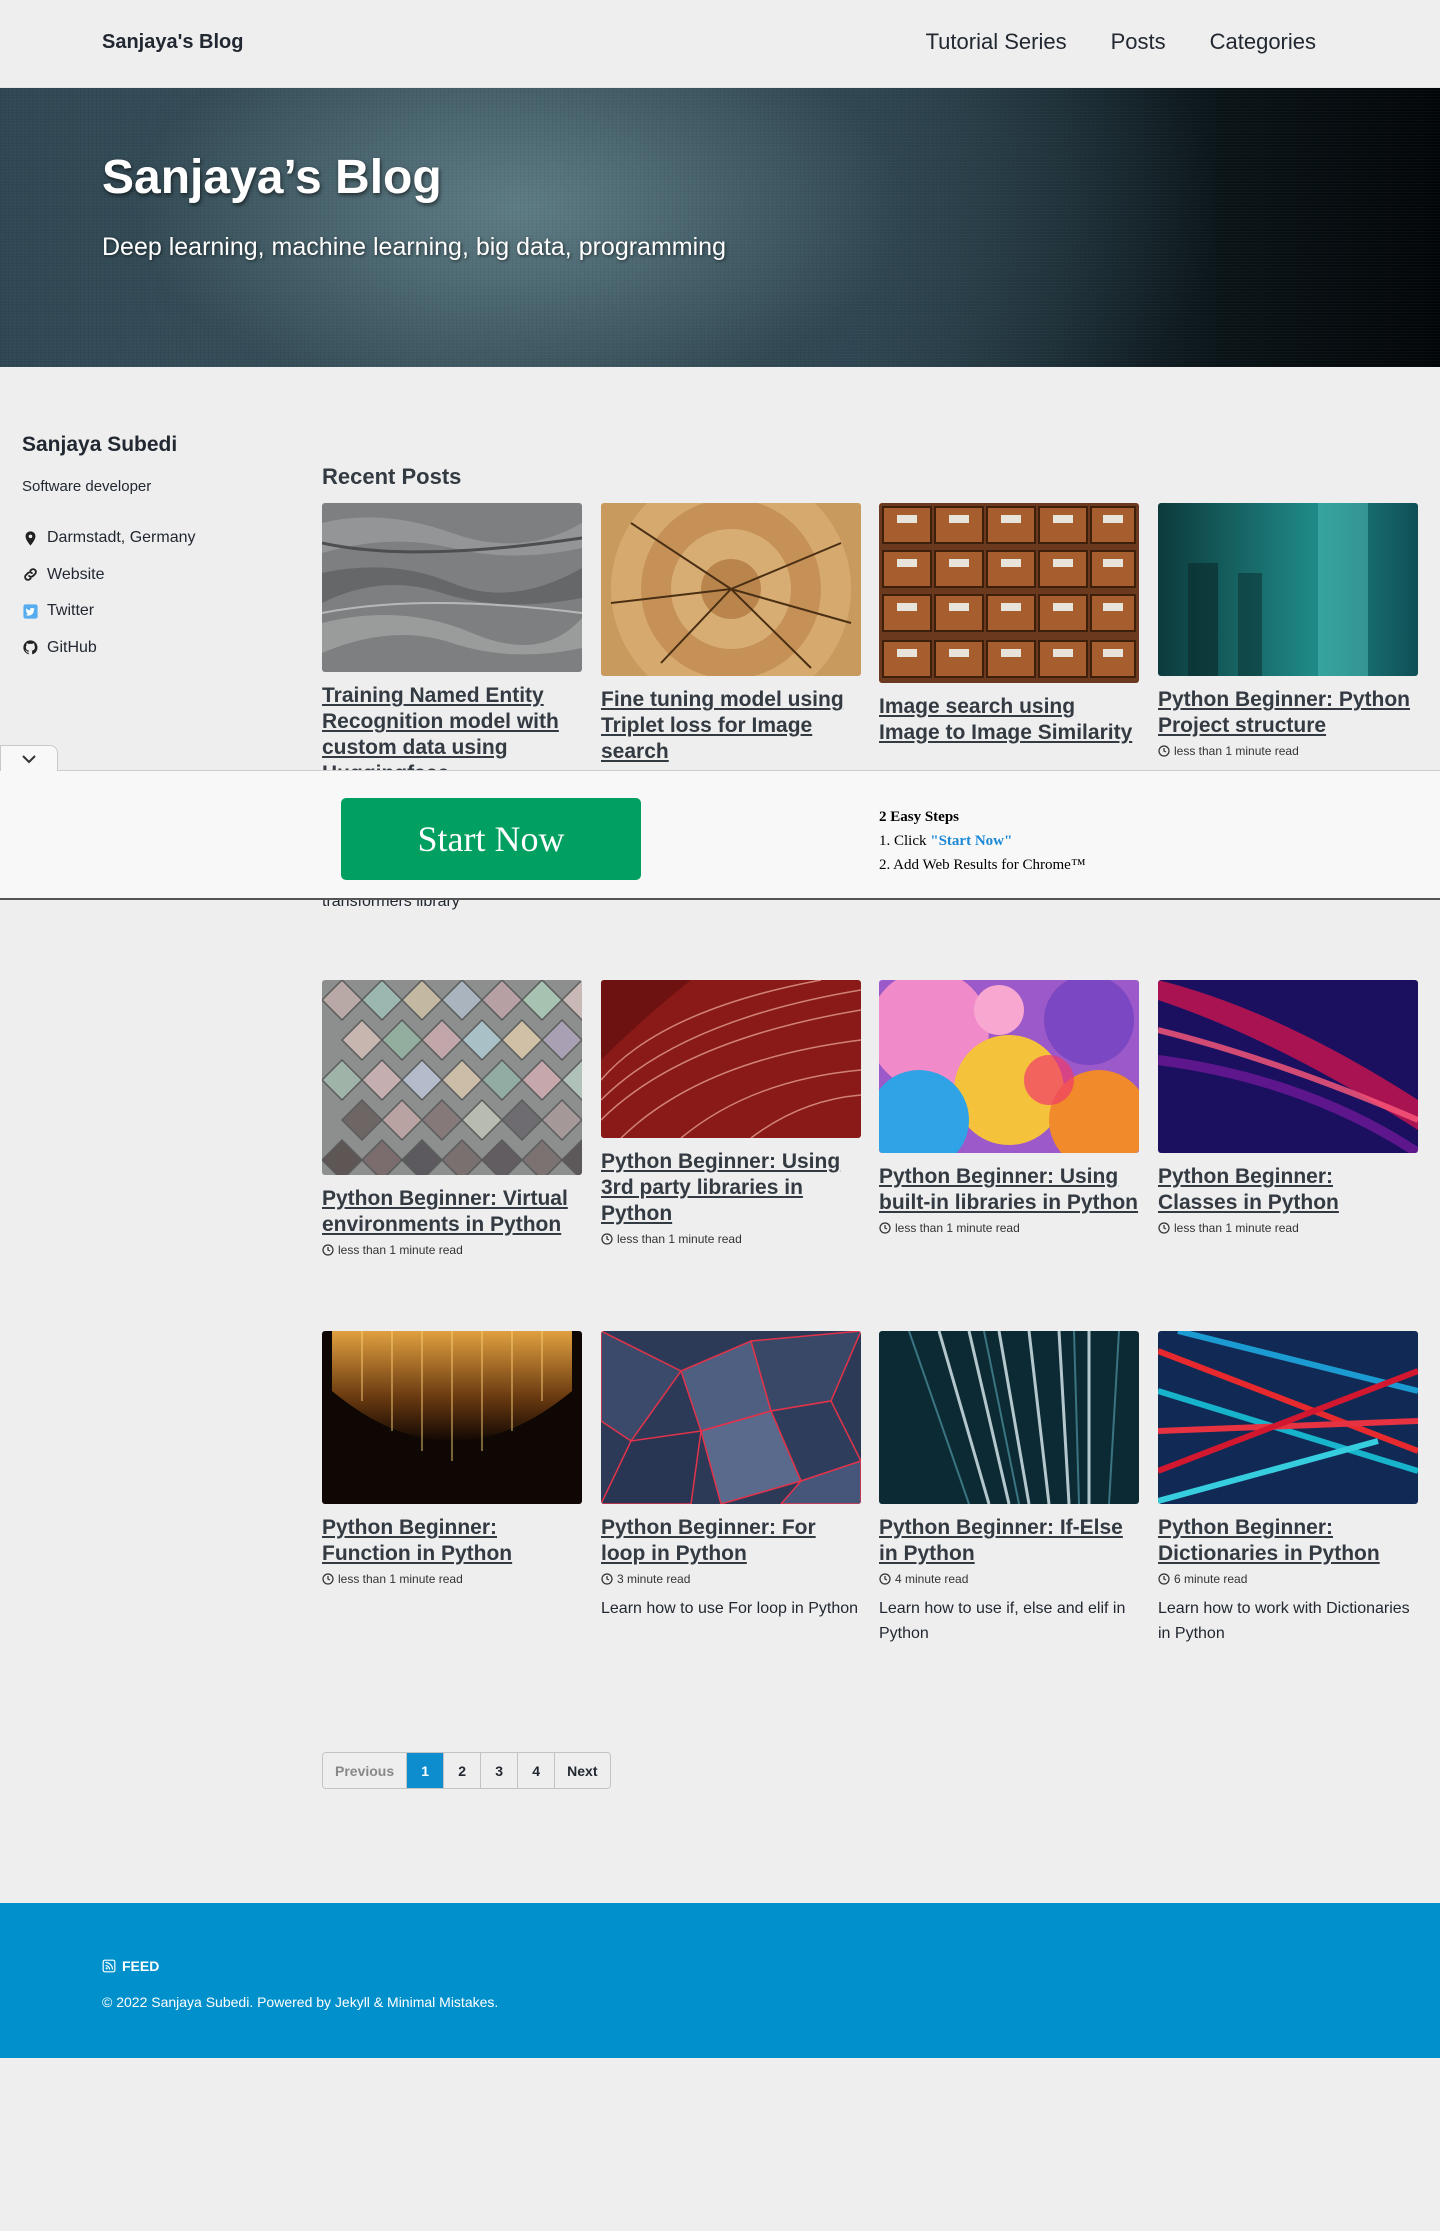  I want to click on post-title-link: Python Beginner: For loop in Python, so click(731, 1541).